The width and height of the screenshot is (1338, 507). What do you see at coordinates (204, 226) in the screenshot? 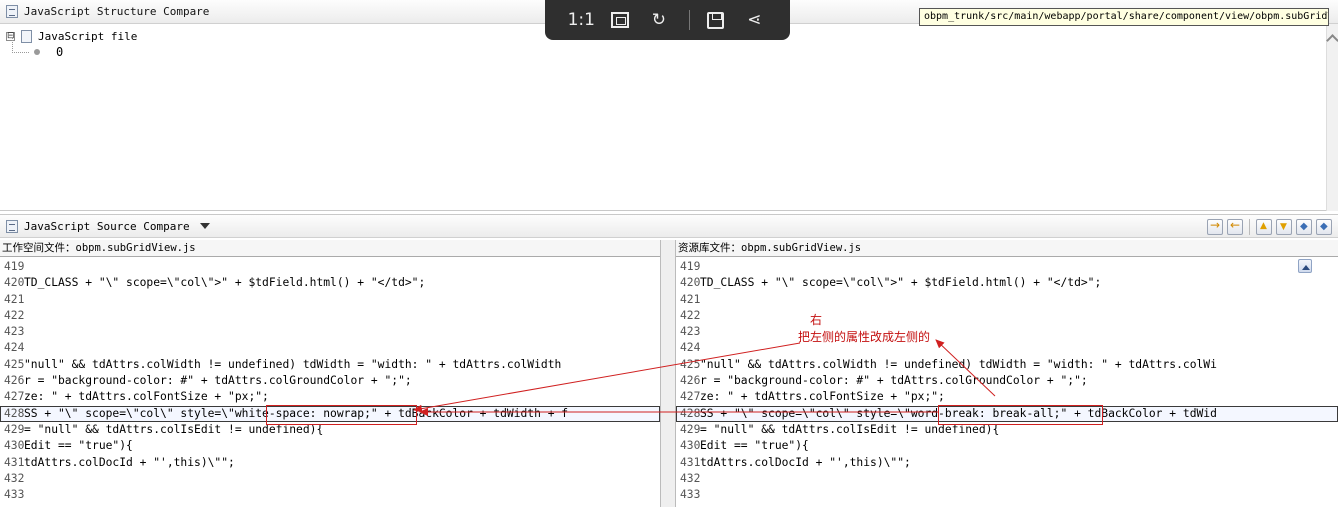
I see `view-menu-dropdown-icon` at bounding box center [204, 226].